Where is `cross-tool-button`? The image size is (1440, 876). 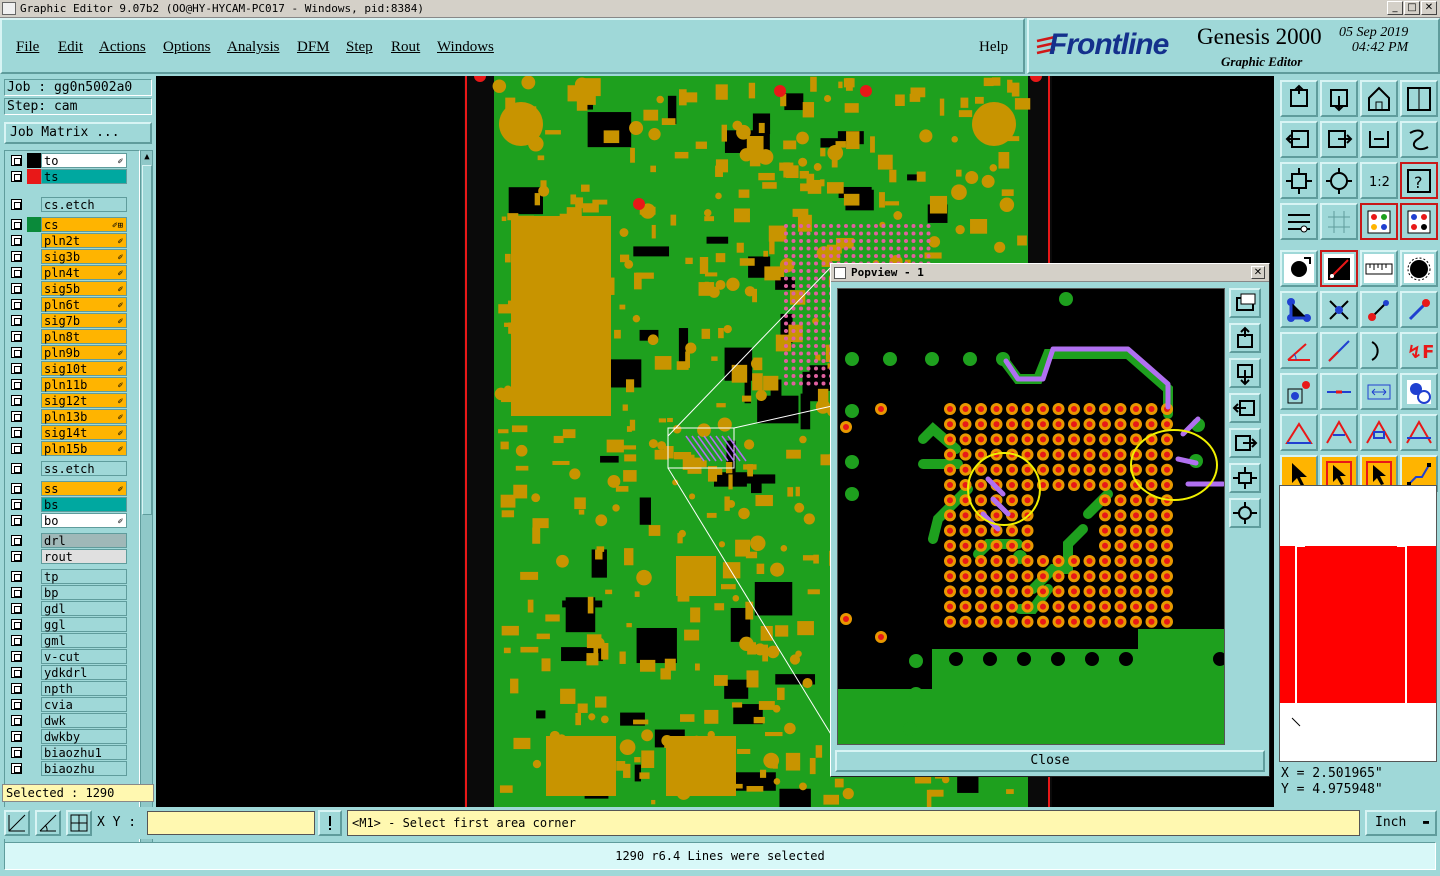
cross-tool-button is located at coordinates (1339, 309).